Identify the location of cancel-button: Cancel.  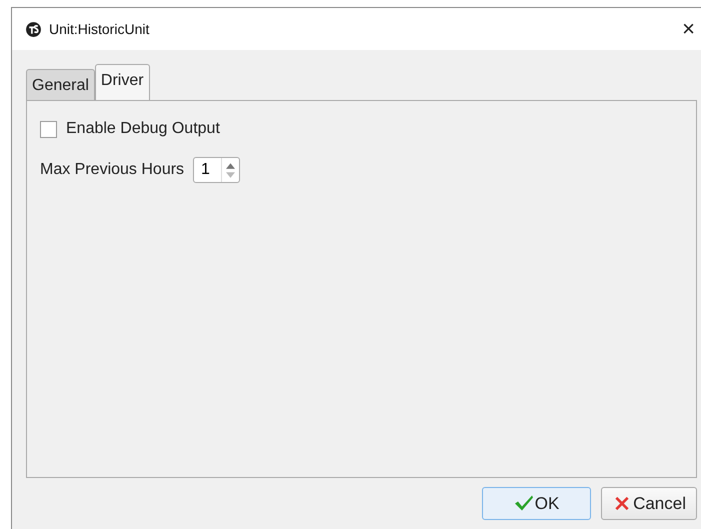
(649, 503).